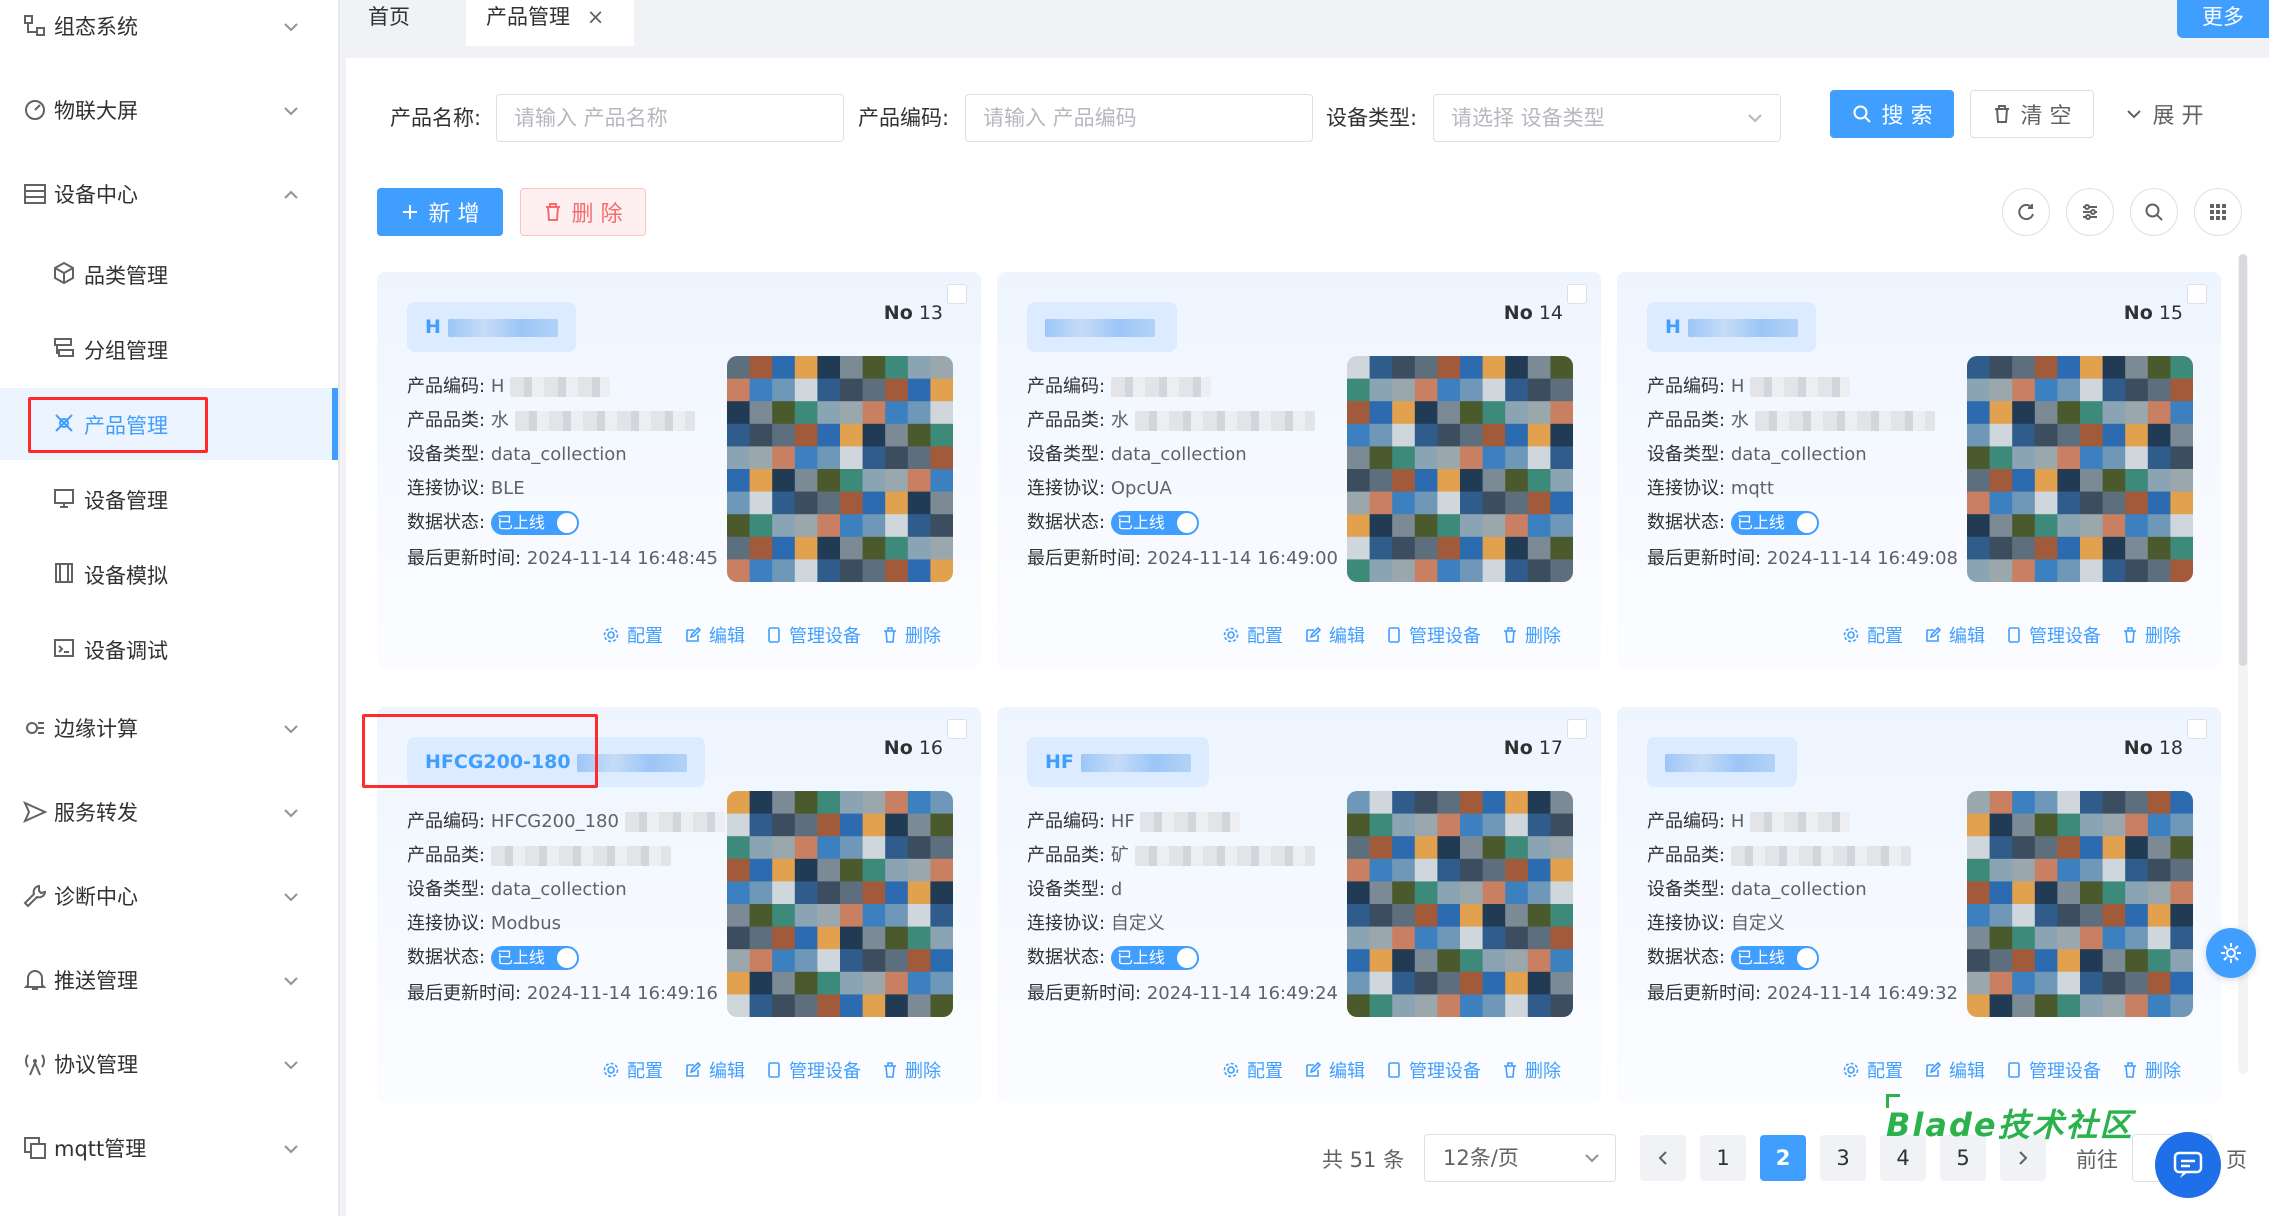 This screenshot has height=1216, width=2269. Describe the element at coordinates (408, 23) in the screenshot. I see `tab-home: 首页` at that location.